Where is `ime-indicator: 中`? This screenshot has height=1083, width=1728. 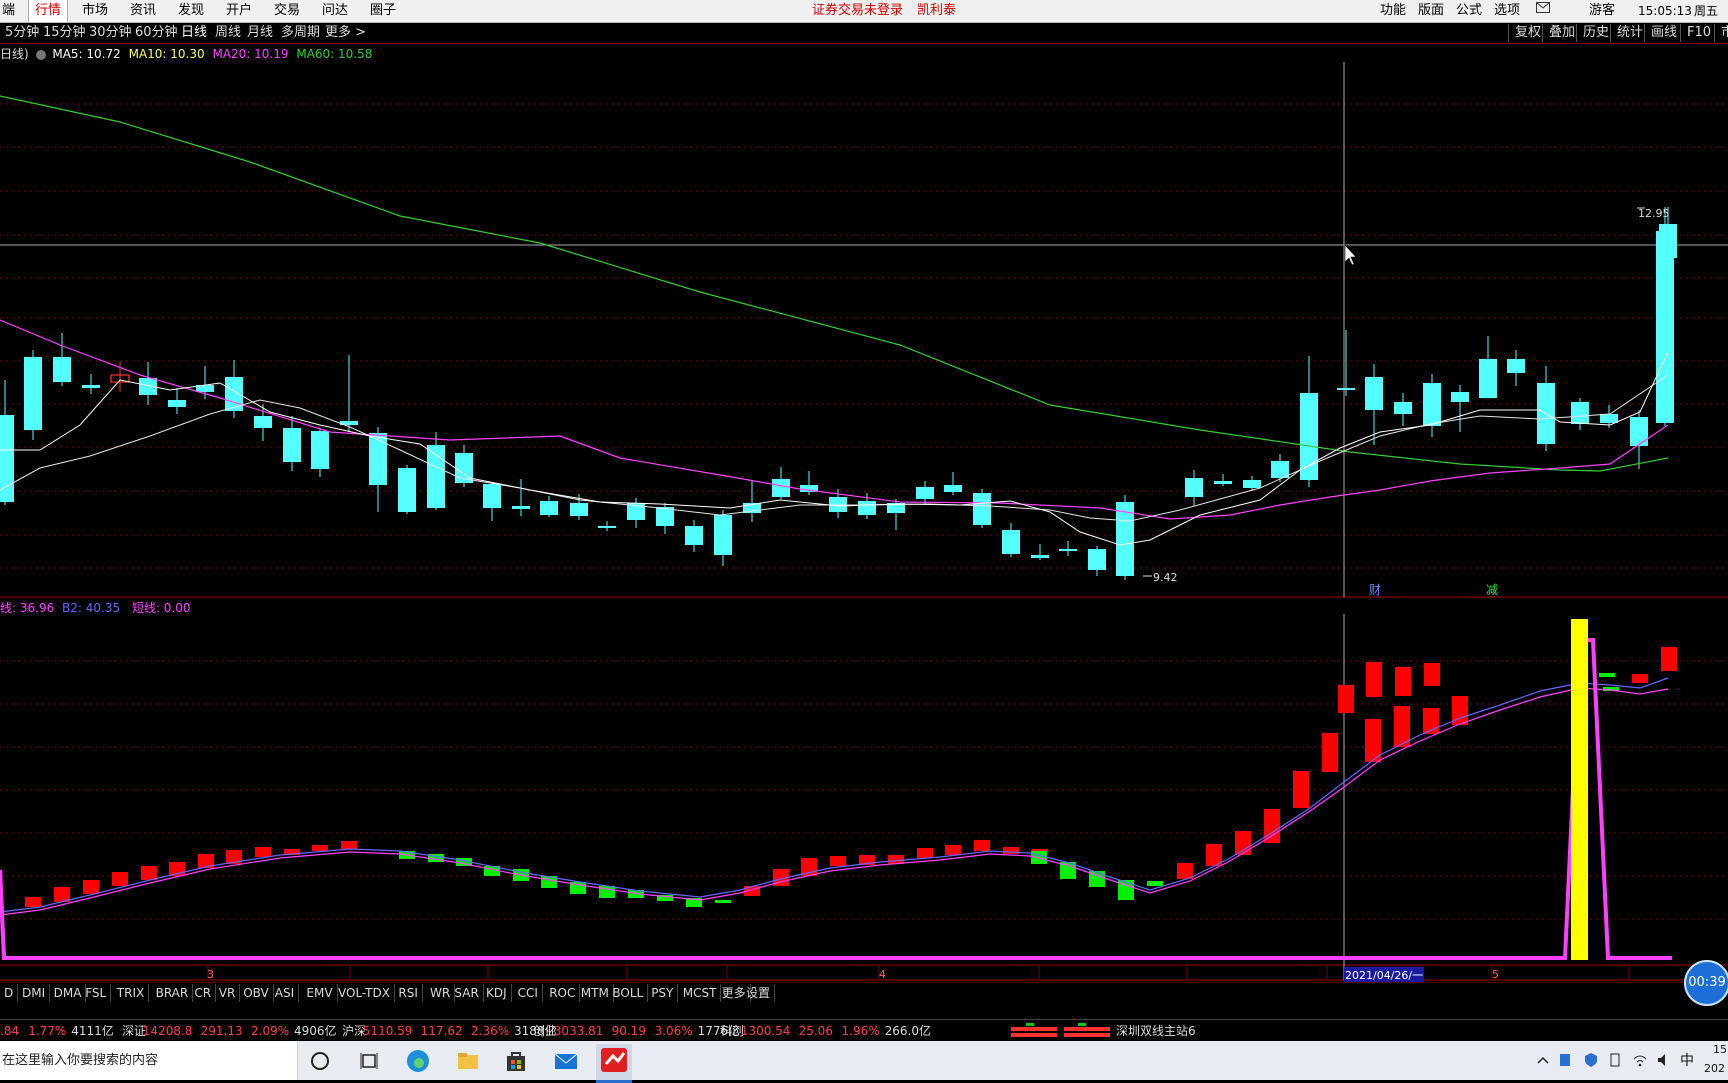 ime-indicator: 中 is located at coordinates (1687, 1060).